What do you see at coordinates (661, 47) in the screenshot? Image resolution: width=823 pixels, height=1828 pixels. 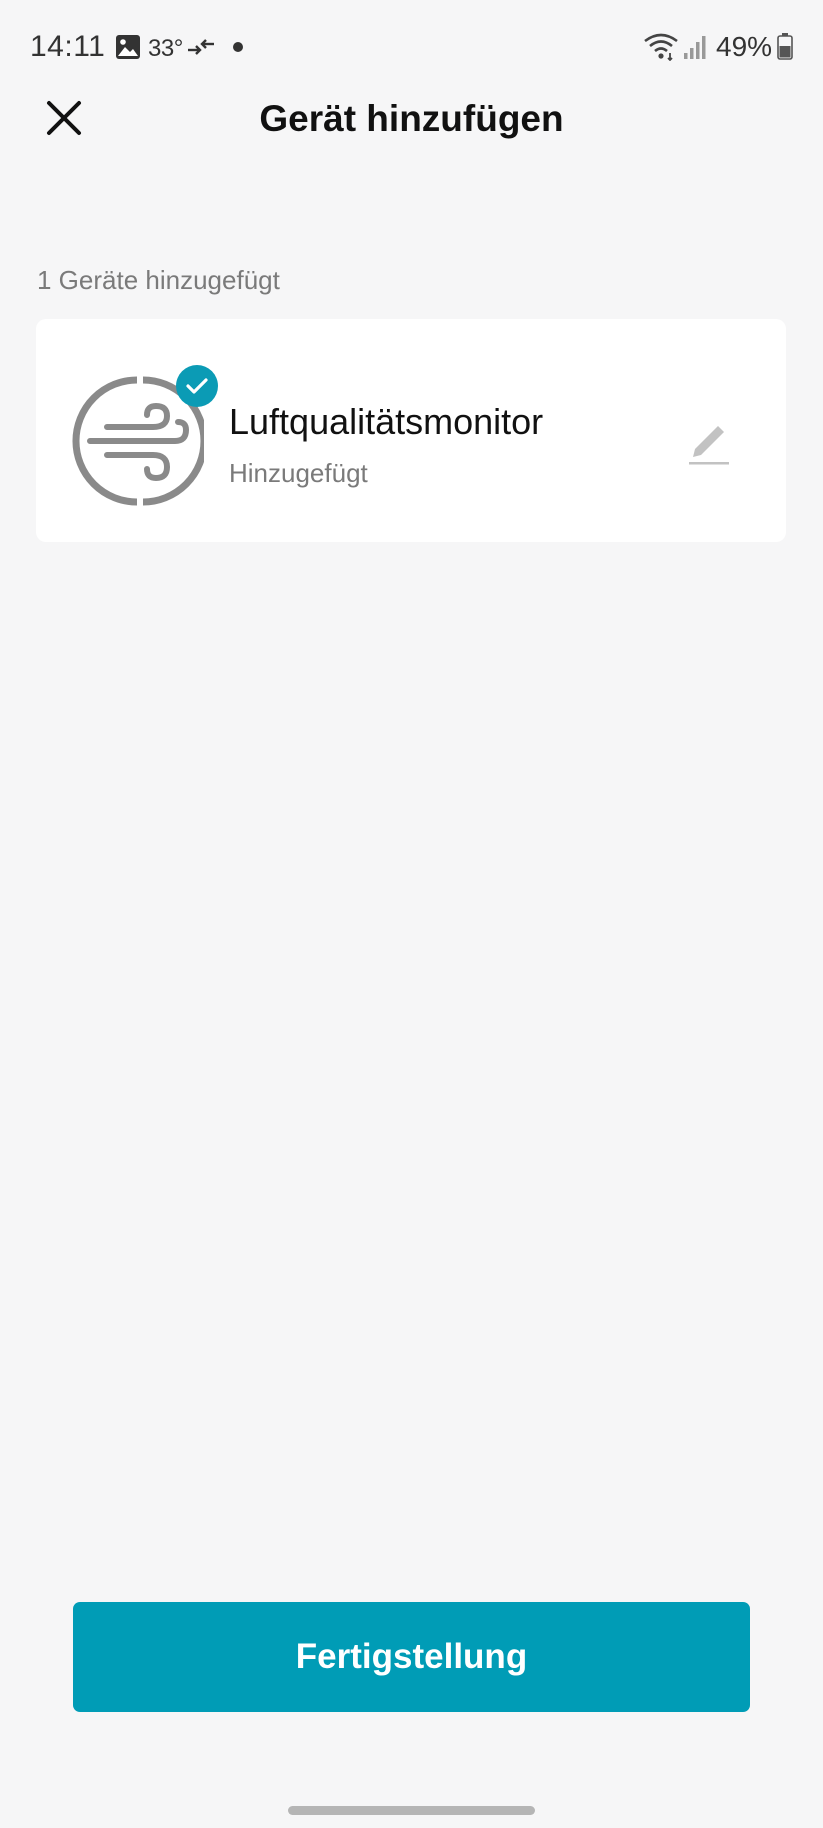 I see `wifi-icon` at bounding box center [661, 47].